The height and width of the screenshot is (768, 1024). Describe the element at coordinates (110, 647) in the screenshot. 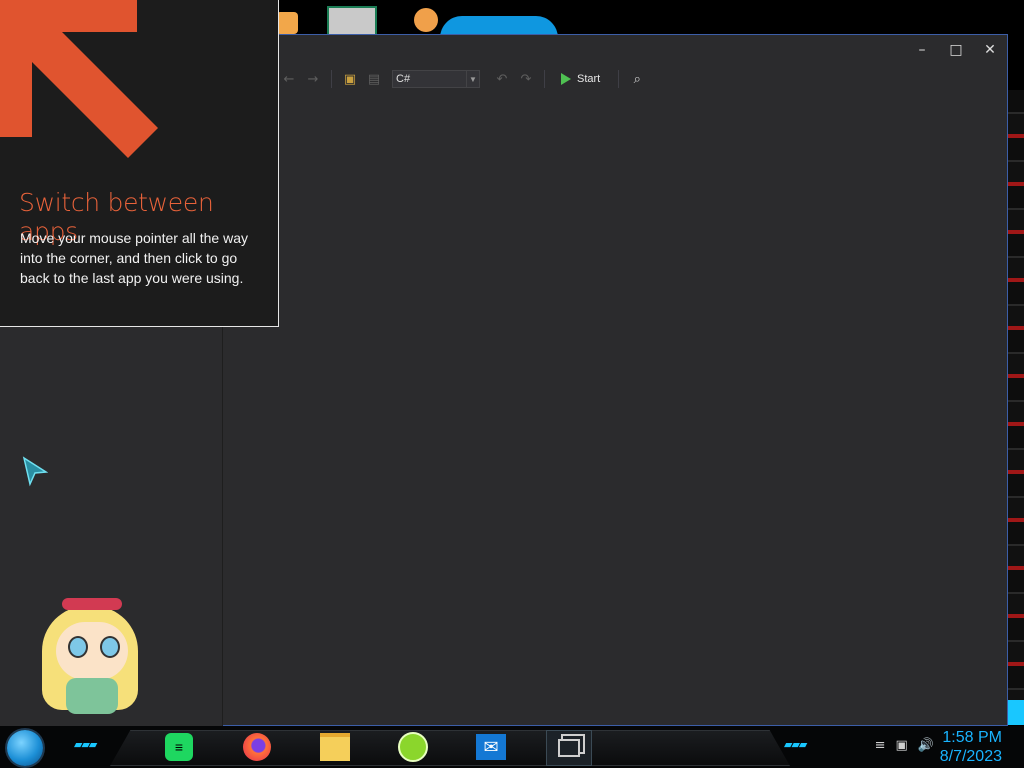

I see `character-eye-right` at that location.